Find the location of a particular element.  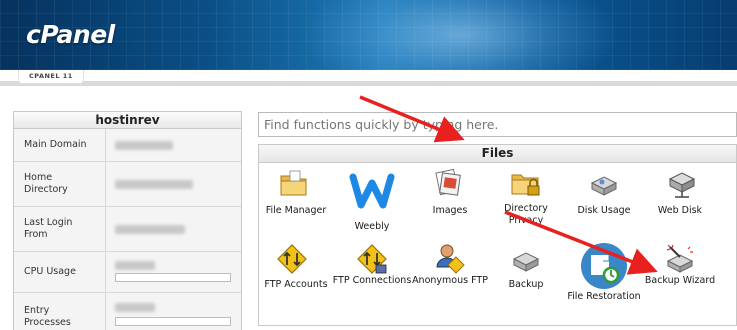

stat-label: Last Login From is located at coordinates (48, 228).